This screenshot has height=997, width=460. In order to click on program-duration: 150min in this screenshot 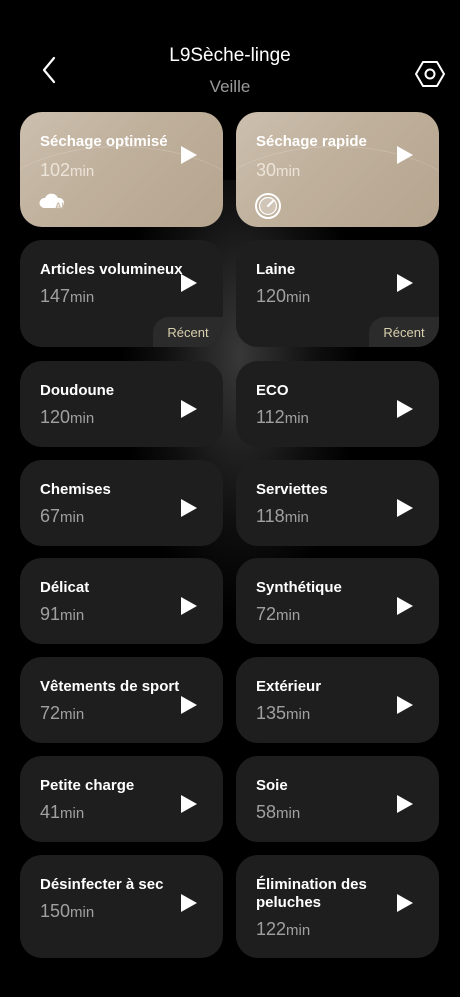, I will do `click(67, 911)`.